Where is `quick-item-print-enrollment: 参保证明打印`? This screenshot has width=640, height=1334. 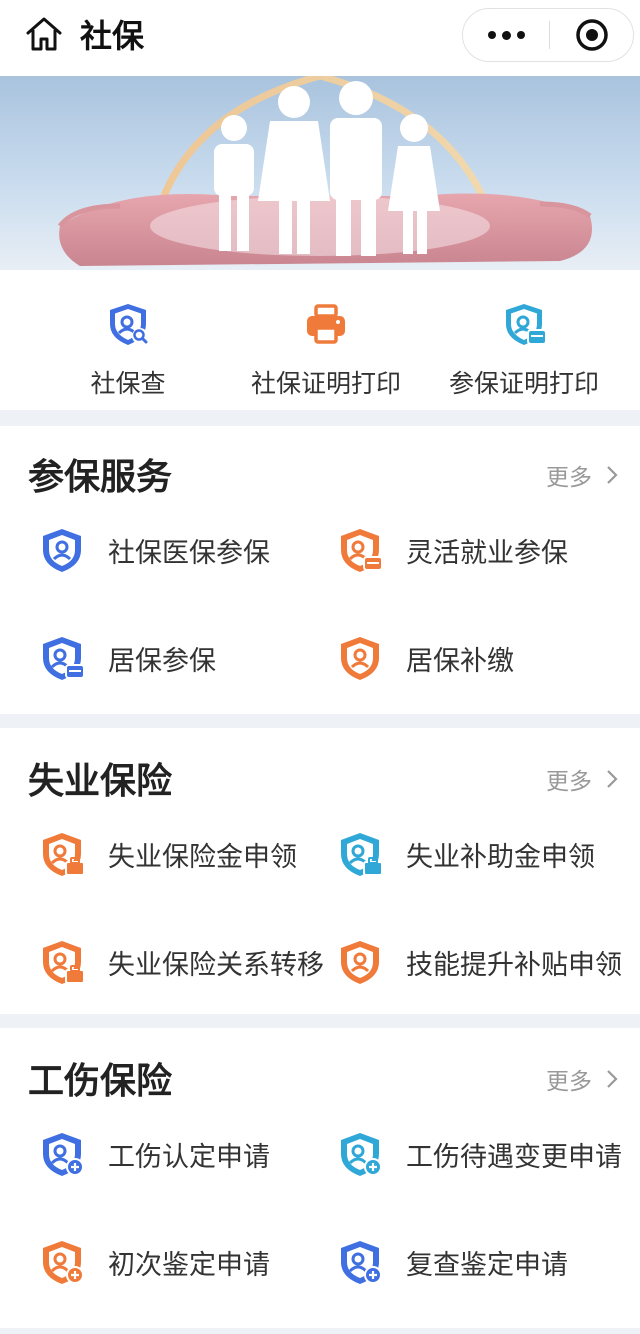
quick-item-print-enrollment: 参保证明打印 is located at coordinates (524, 350).